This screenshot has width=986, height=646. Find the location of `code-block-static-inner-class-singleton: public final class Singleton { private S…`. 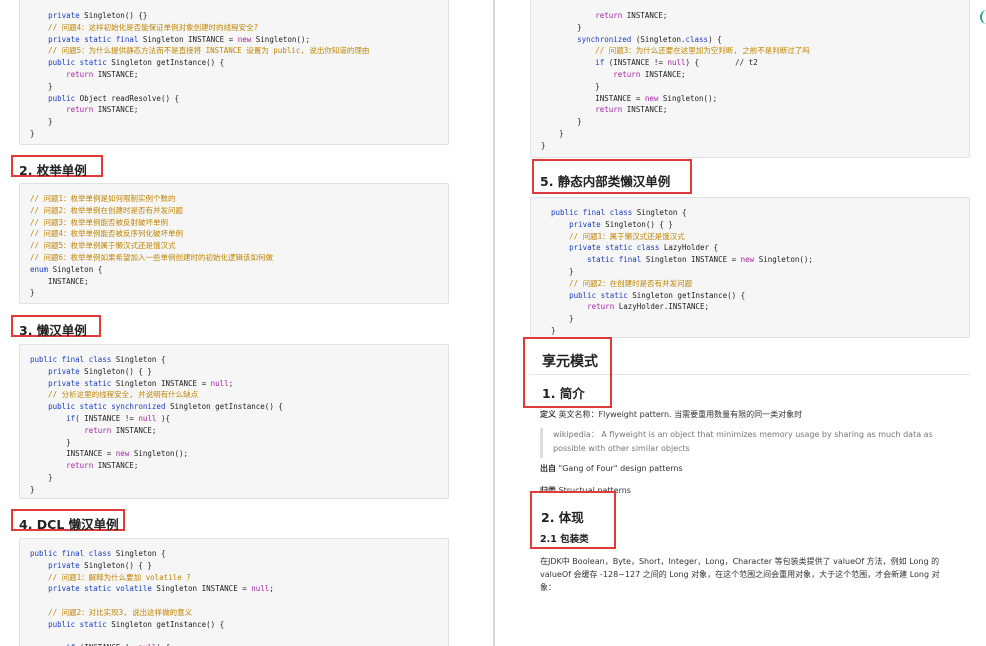

code-block-static-inner-class-singleton: public final class Singleton { private S… is located at coordinates (750, 267).